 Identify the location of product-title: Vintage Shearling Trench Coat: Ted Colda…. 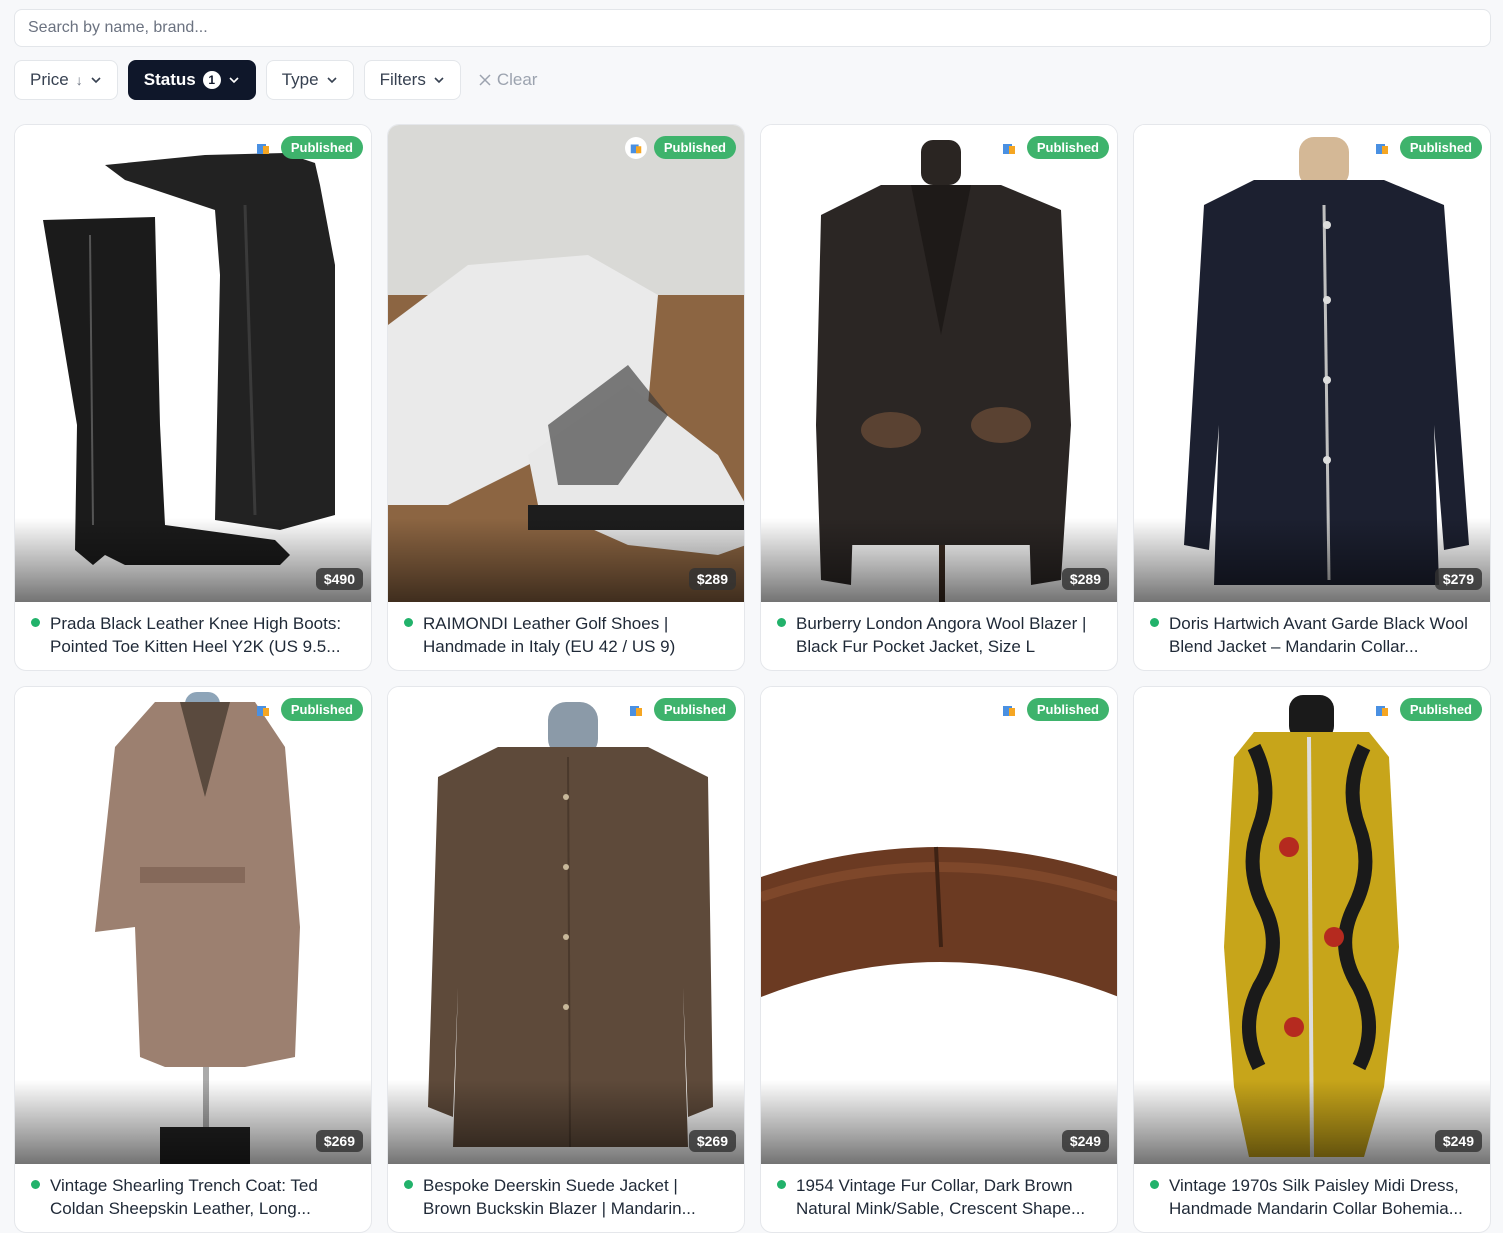
(184, 1197).